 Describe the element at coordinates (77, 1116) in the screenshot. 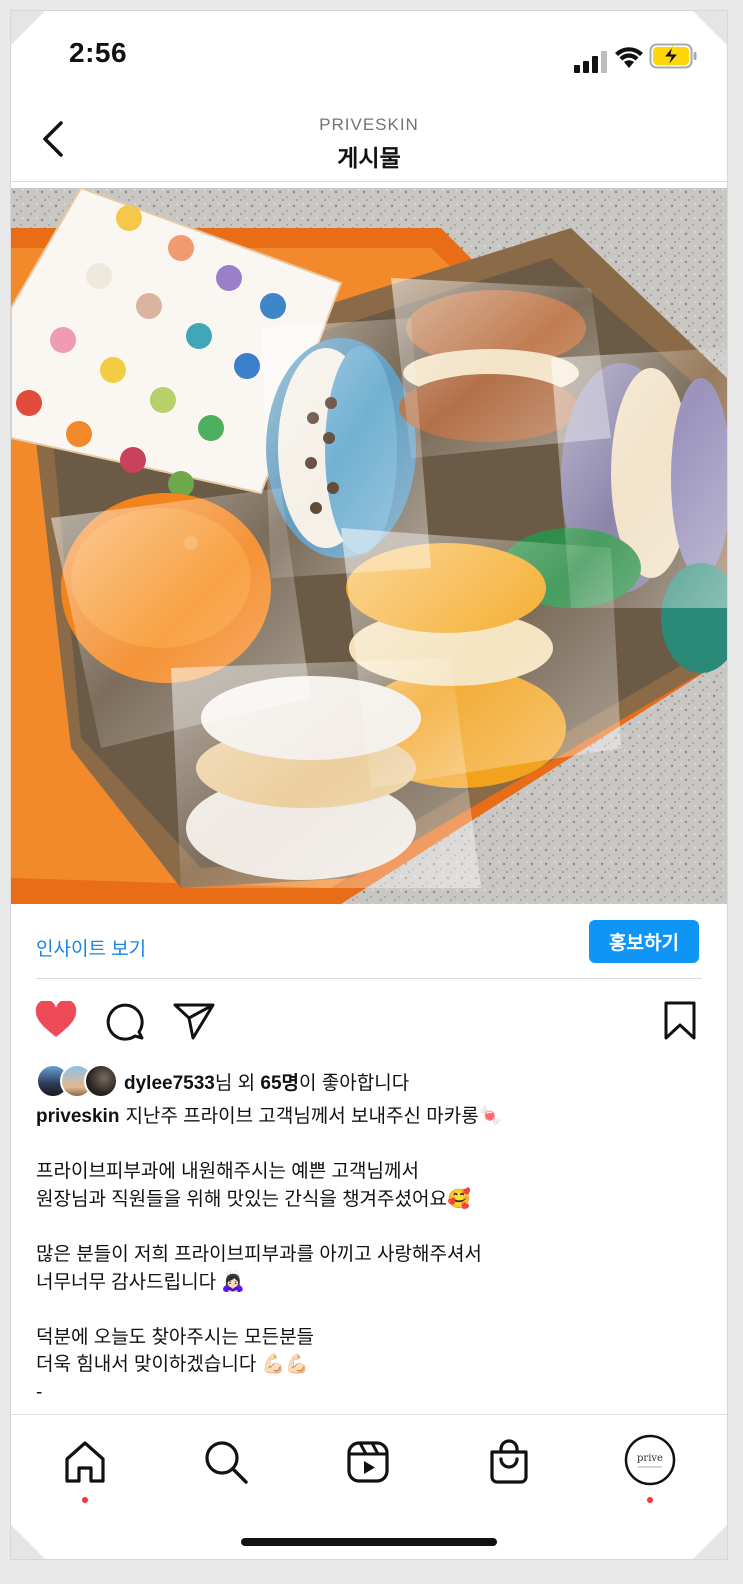

I see `caption-username: priveskin` at that location.